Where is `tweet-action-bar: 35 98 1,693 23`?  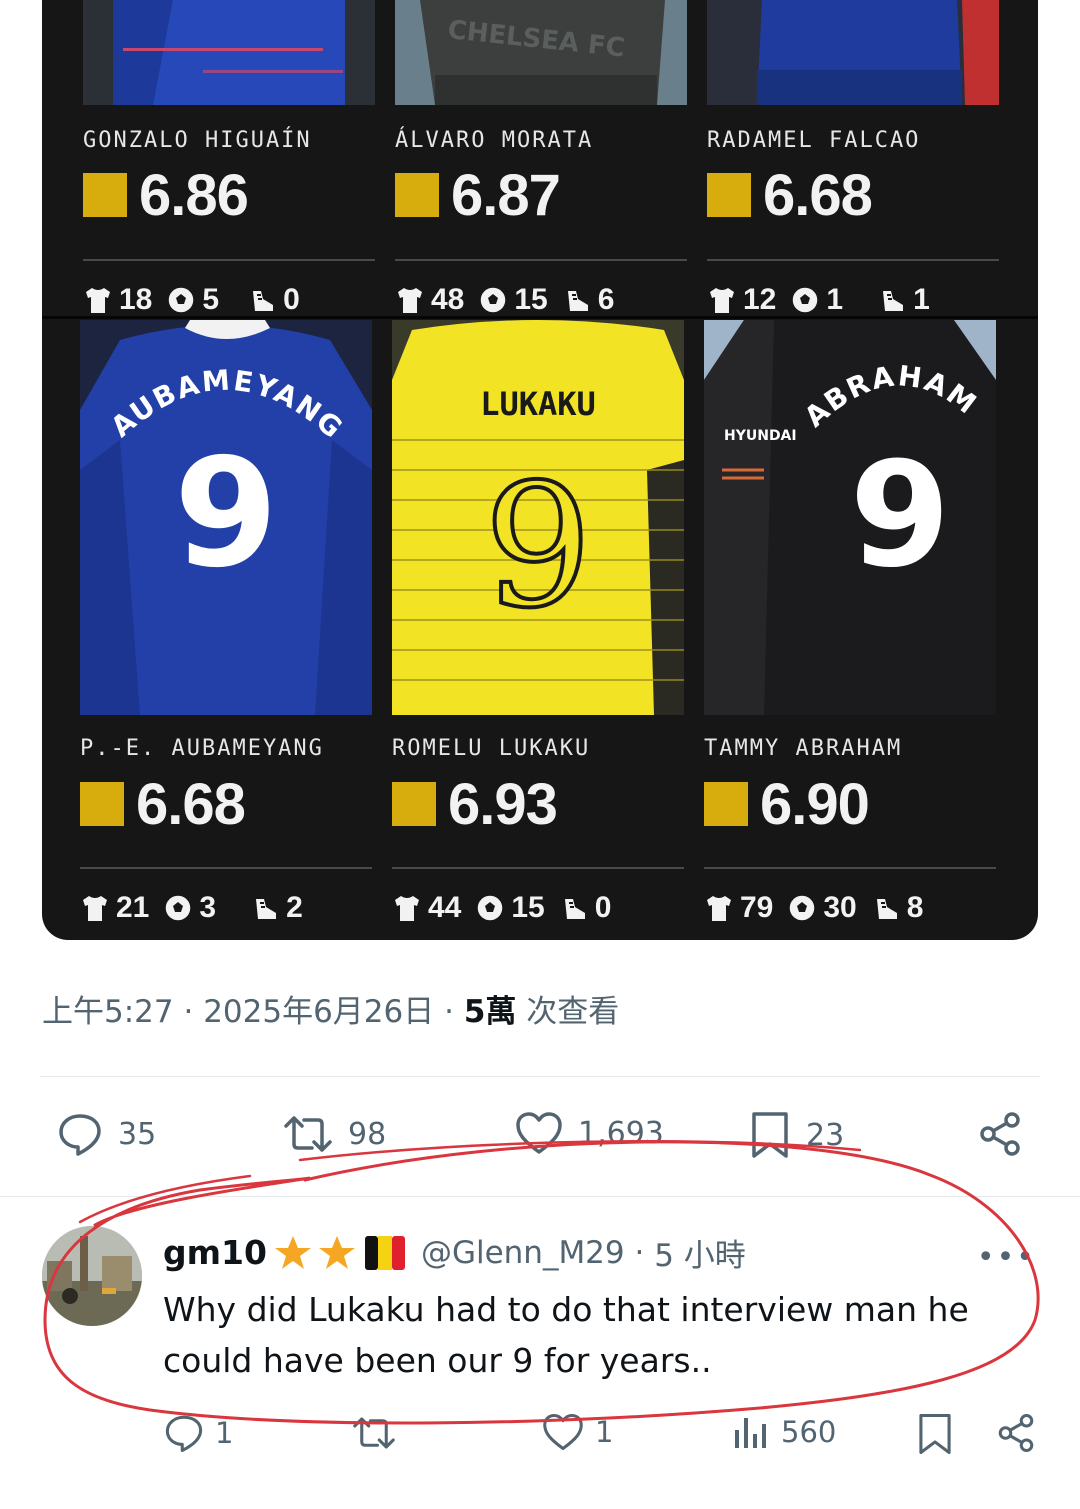 tweet-action-bar: 35 98 1,693 23 is located at coordinates (540, 1138).